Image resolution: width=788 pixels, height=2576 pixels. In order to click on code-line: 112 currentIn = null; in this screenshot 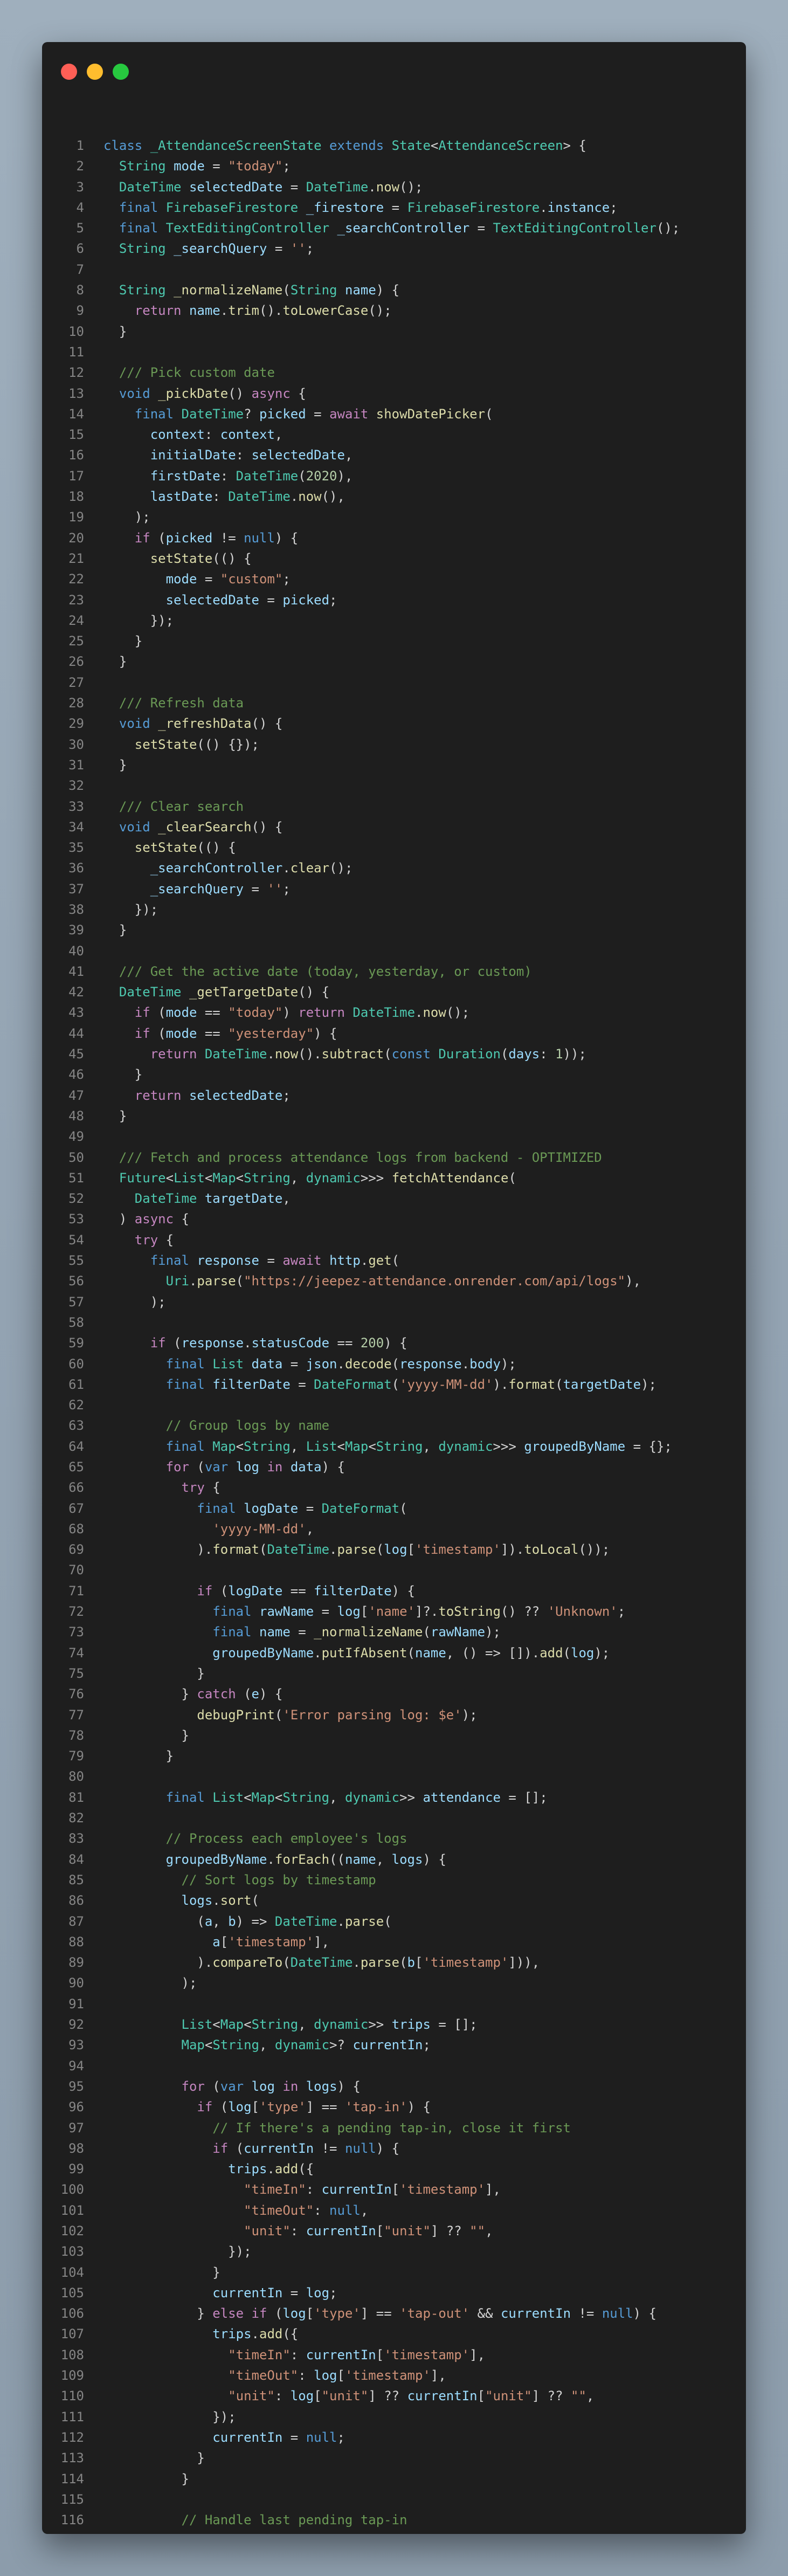, I will do `click(394, 2437)`.